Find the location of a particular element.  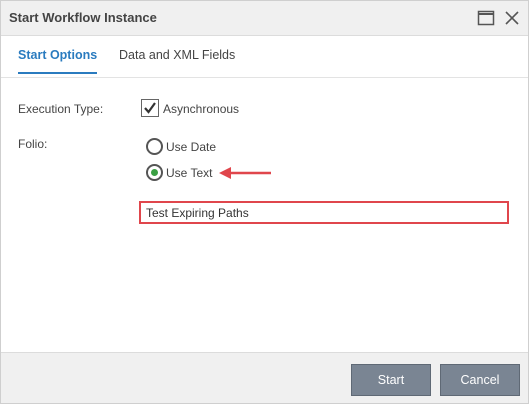

maximize-icon is located at coordinates (486, 18).